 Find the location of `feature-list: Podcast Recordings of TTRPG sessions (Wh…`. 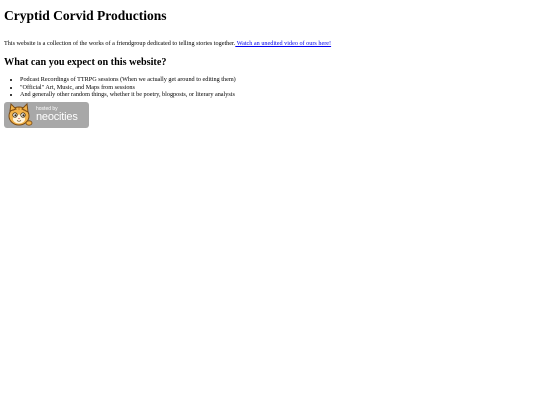

feature-list: Podcast Recordings of TTRPG sessions (Wh… is located at coordinates (270, 87).